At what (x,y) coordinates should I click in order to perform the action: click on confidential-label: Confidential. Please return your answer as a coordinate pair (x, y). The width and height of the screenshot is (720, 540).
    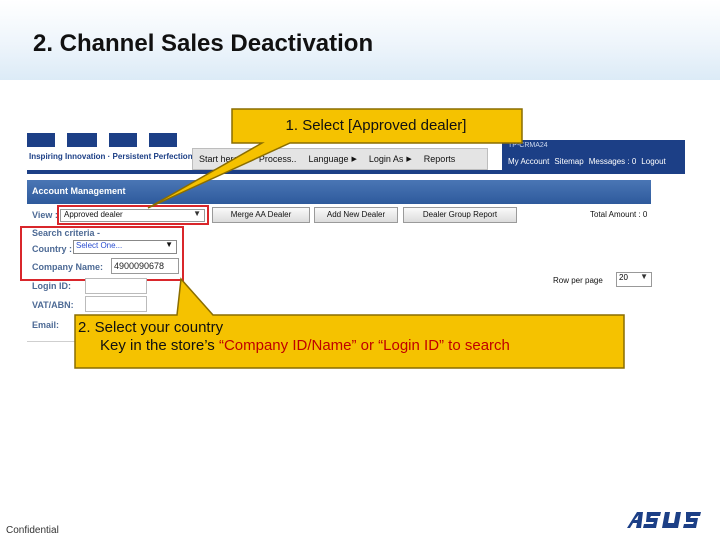
    Looking at the image, I should click on (32, 530).